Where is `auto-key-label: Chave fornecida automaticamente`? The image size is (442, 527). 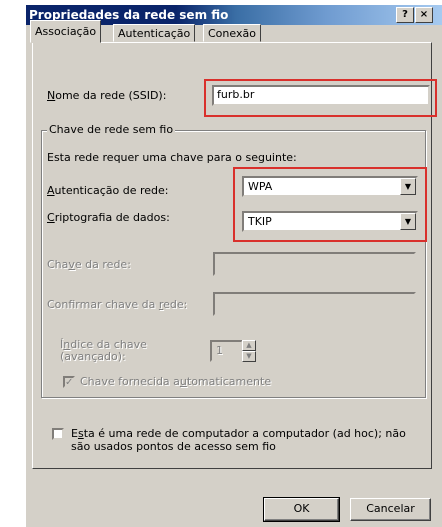 auto-key-label: Chave fornecida automaticamente is located at coordinates (176, 381).